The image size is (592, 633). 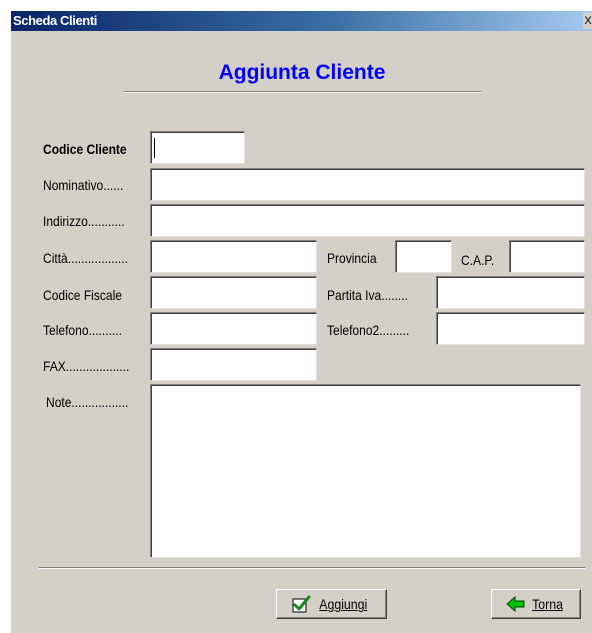 I want to click on provincia-field, so click(x=423, y=256).